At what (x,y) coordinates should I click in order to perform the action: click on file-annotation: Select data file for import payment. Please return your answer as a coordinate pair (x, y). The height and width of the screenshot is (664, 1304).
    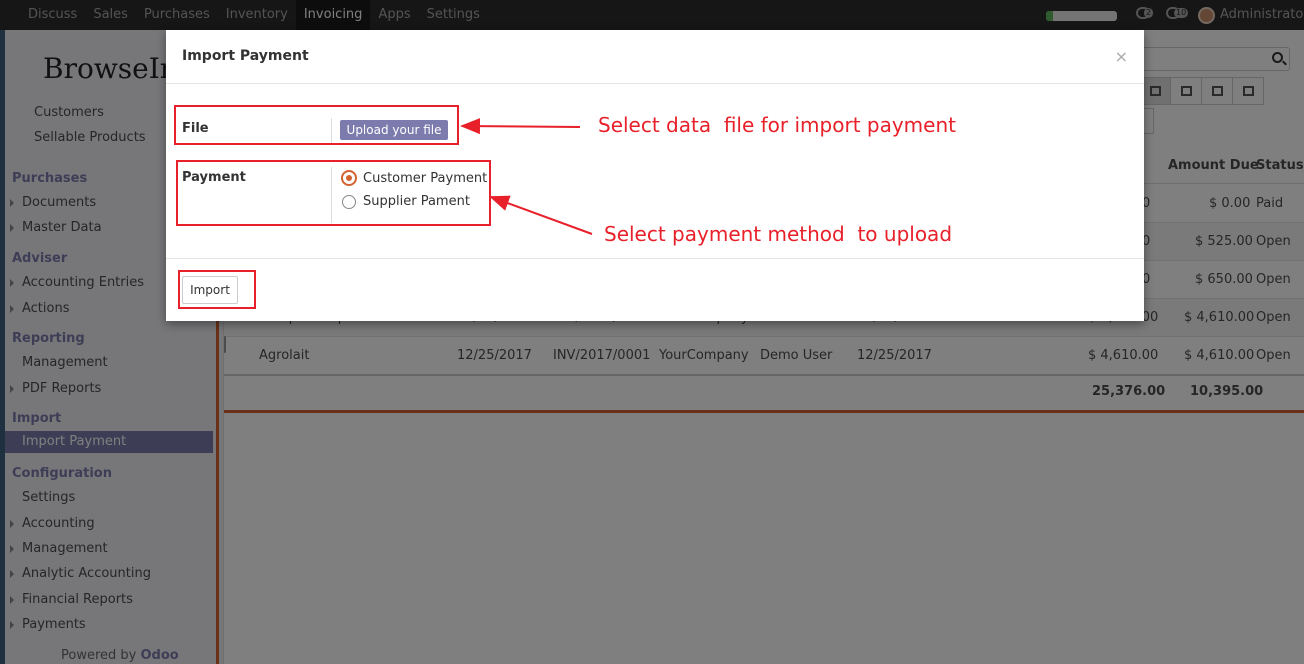
    Looking at the image, I should click on (777, 125).